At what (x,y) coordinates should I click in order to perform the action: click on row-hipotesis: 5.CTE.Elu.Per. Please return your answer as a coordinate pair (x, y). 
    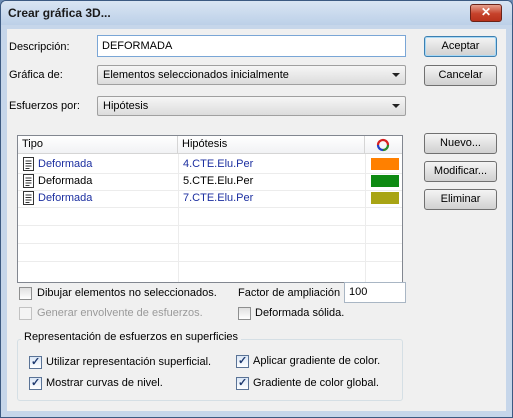
    Looking at the image, I should click on (218, 181).